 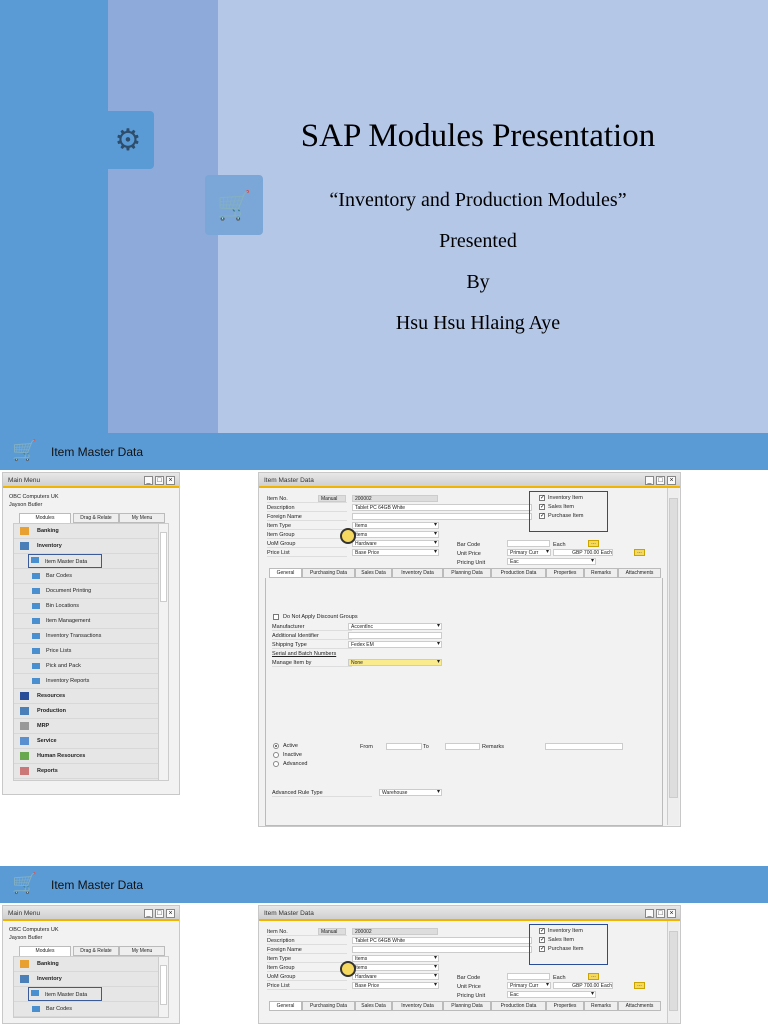 What do you see at coordinates (373, 1006) in the screenshot?
I see `tab-sales-data: Sales Data` at bounding box center [373, 1006].